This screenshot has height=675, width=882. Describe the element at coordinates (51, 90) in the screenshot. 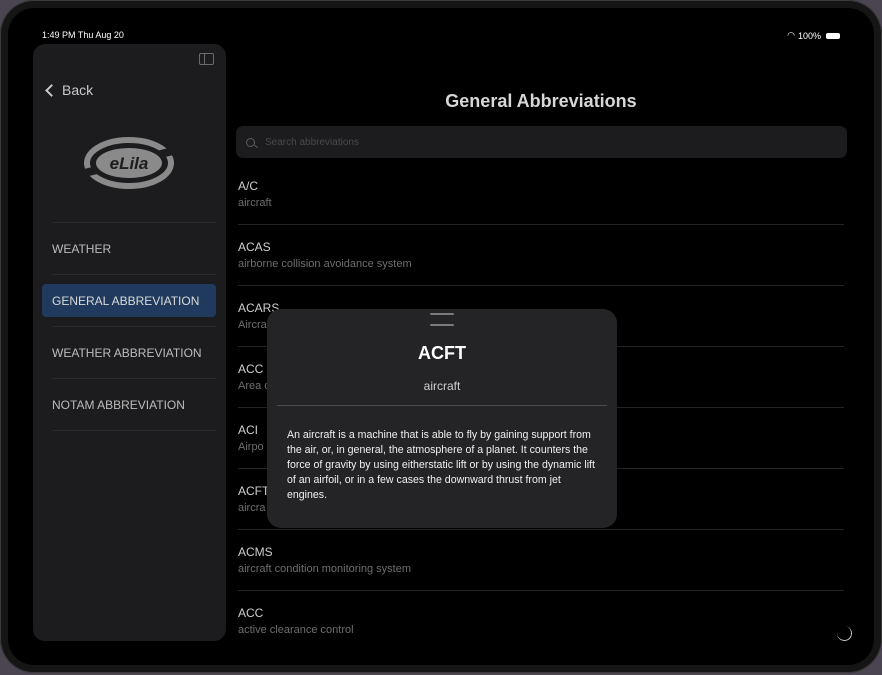

I see `chevron-left-icon` at that location.